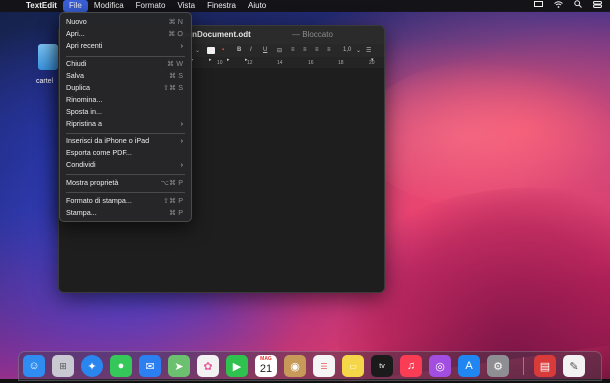 Image resolution: width=610 pixels, height=383 pixels. Describe the element at coordinates (578, 6) in the screenshot. I see `search-icon` at that location.